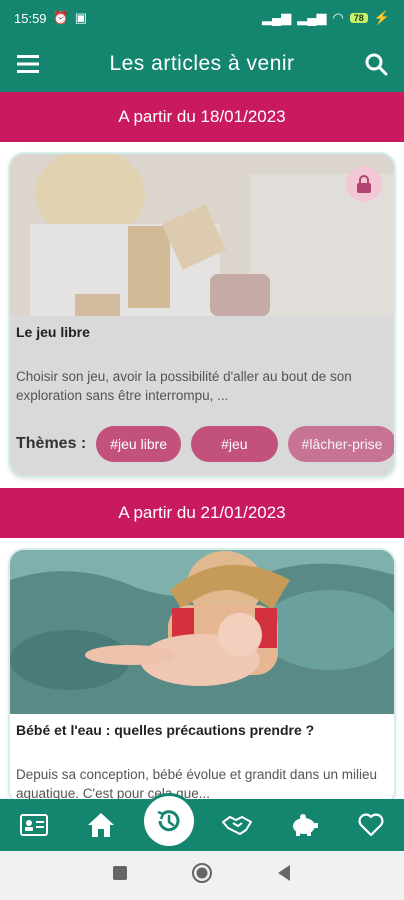 Image resolution: width=404 pixels, height=900 pixels. I want to click on page-title: Les articles à venir, so click(202, 63).